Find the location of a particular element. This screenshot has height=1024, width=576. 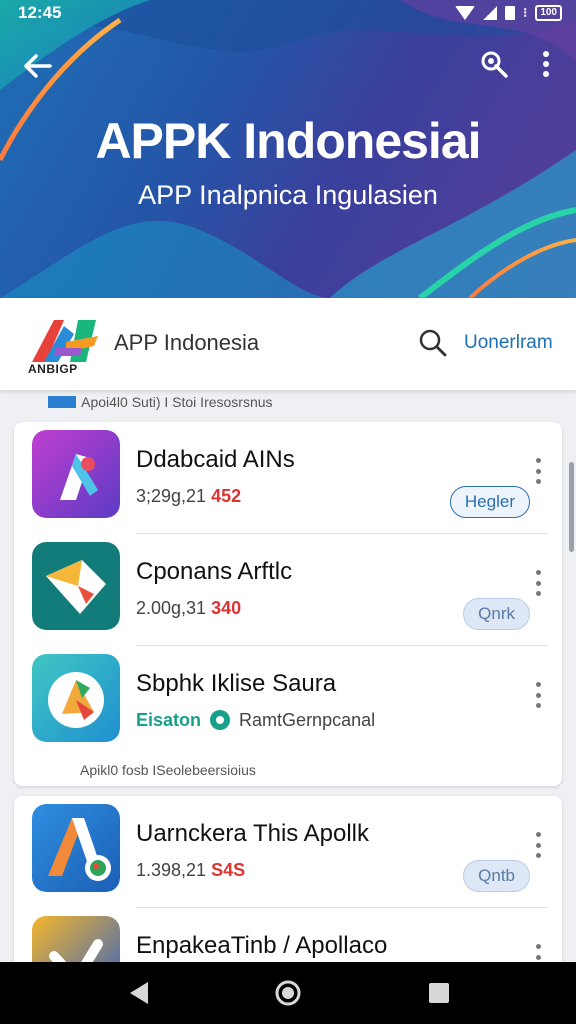

app-meta: 3;29g,21 452 is located at coordinates (189, 496).